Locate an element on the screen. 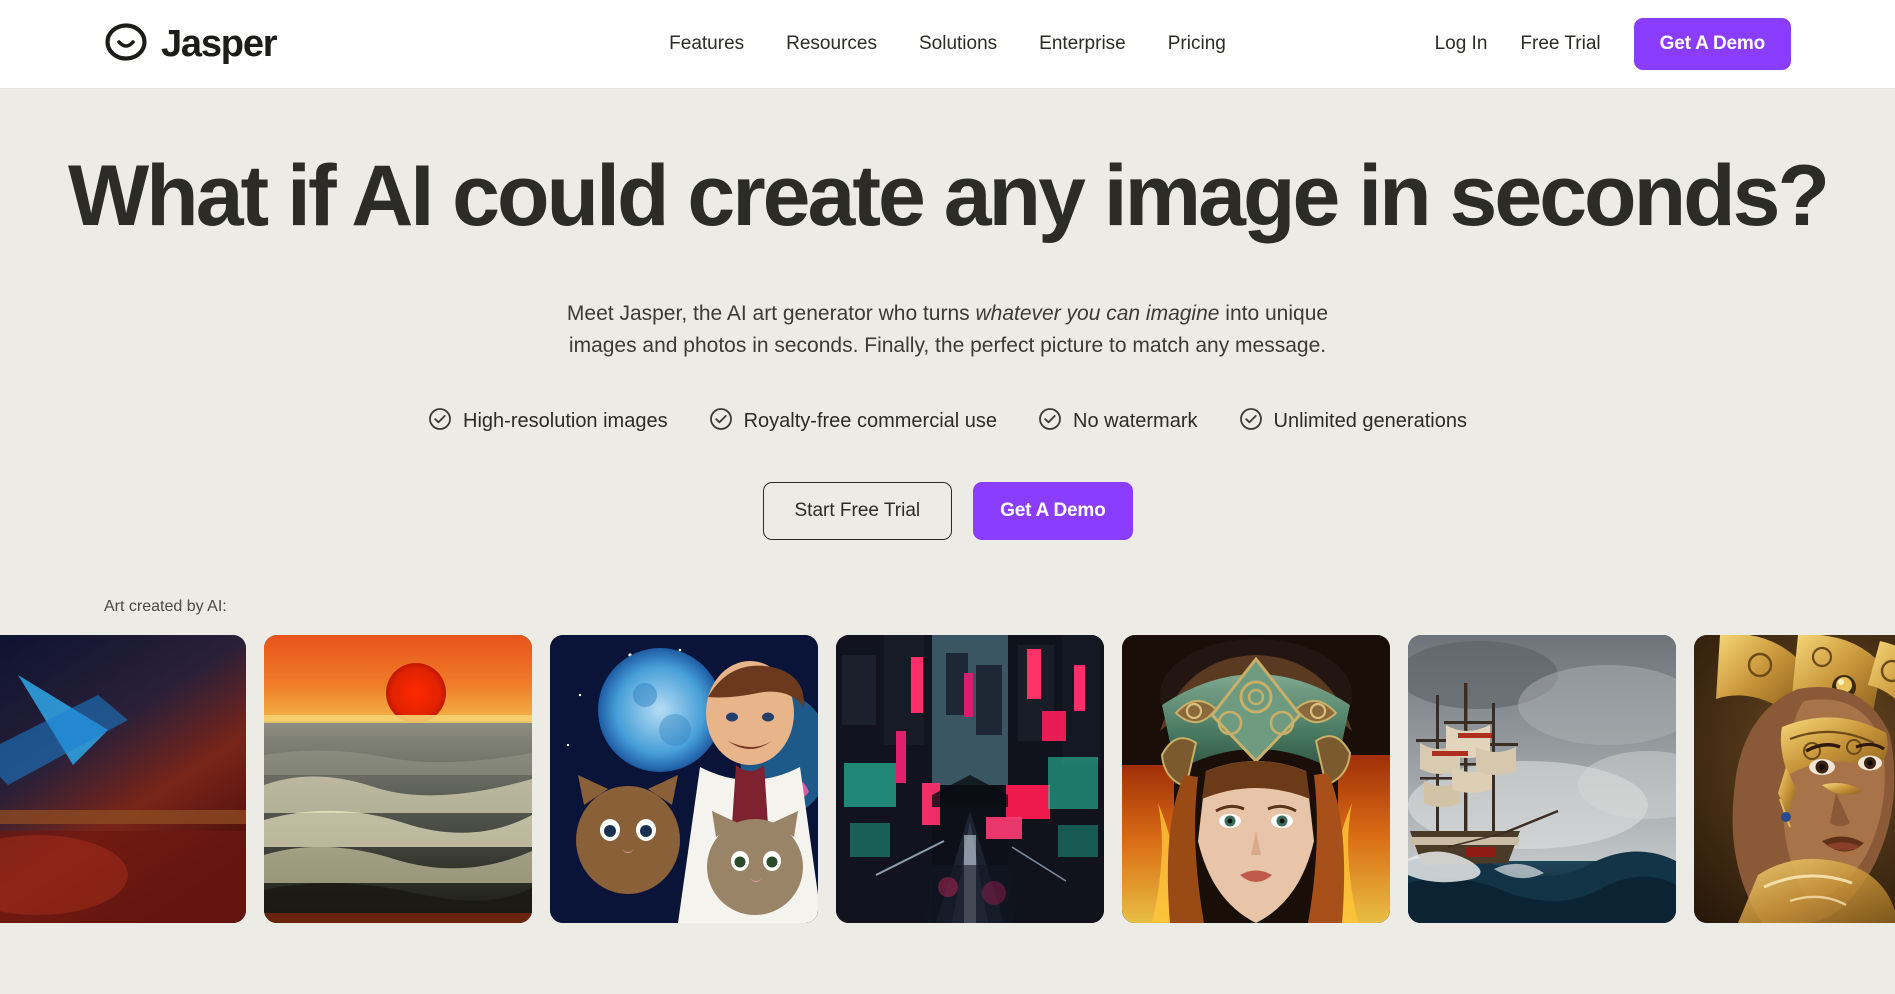 The image size is (1895, 994). get-a-demo-button-hero: Get A Demo is located at coordinates (1053, 511).